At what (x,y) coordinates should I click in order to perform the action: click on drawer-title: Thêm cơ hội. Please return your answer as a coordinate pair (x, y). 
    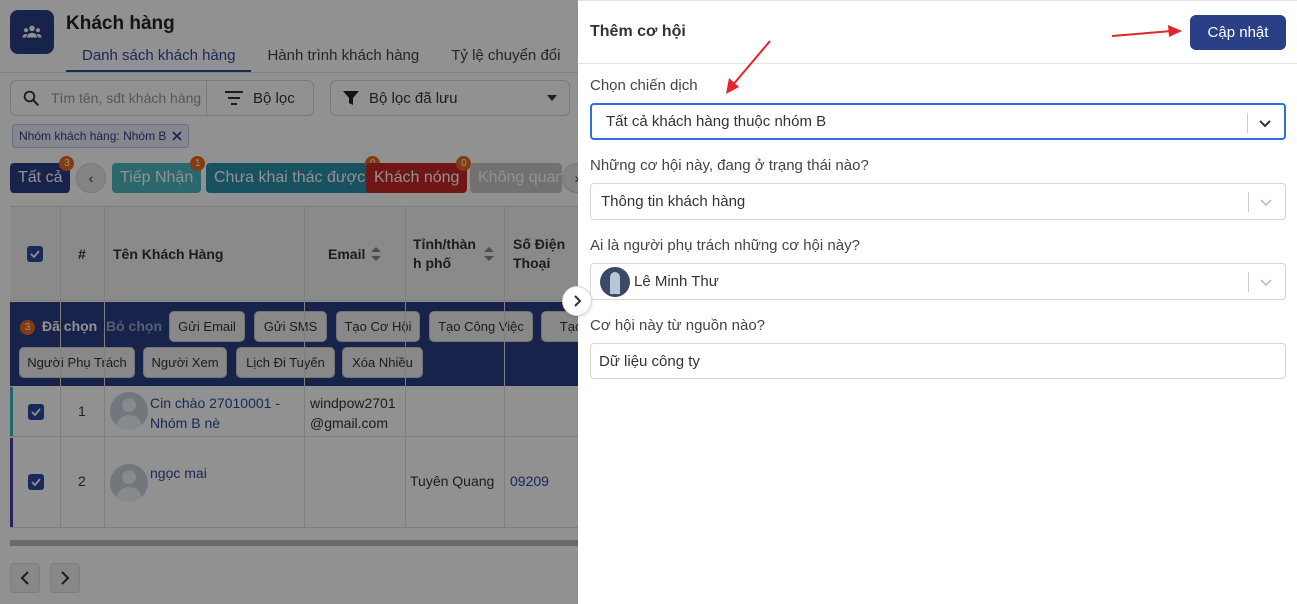
    Looking at the image, I should click on (638, 31).